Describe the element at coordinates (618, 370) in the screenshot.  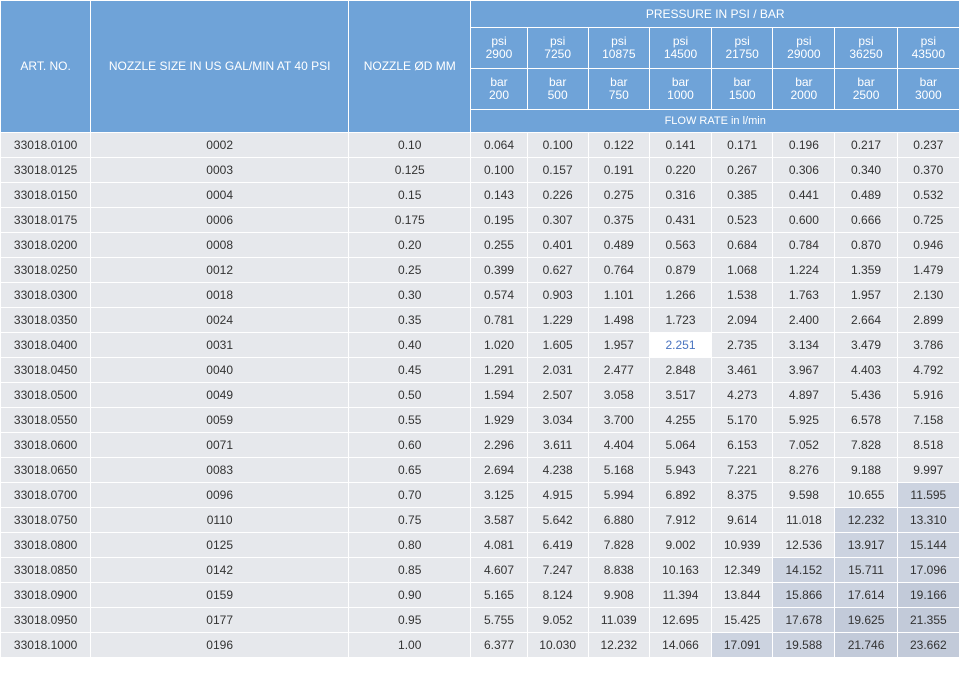
I see `flow-rate-cell: 2.477` at that location.